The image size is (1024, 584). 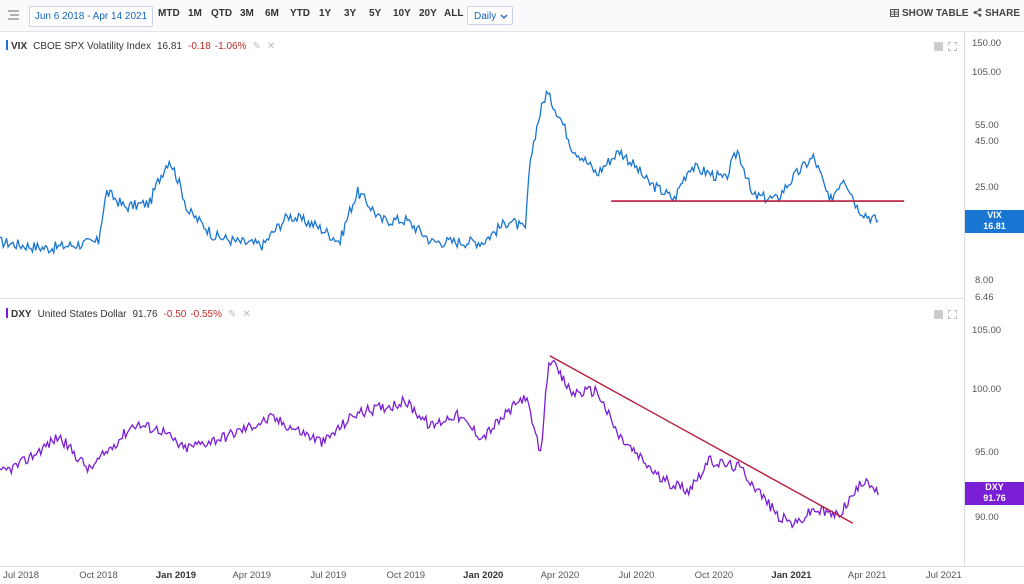 I want to click on dxy-name: United States Dollar, so click(x=82, y=314).